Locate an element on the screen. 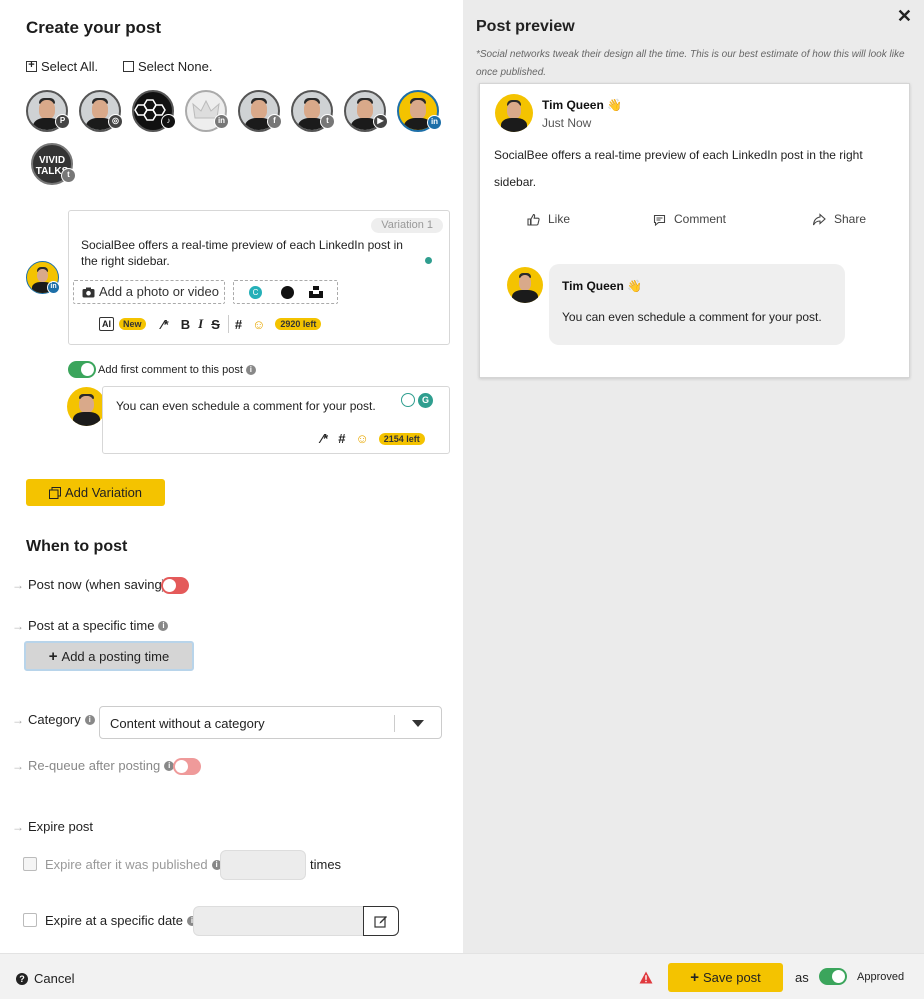 This screenshot has height=999, width=924. editor-toolbar: AI New ⁄* B I S # ☺ 2920 left is located at coordinates (210, 324).